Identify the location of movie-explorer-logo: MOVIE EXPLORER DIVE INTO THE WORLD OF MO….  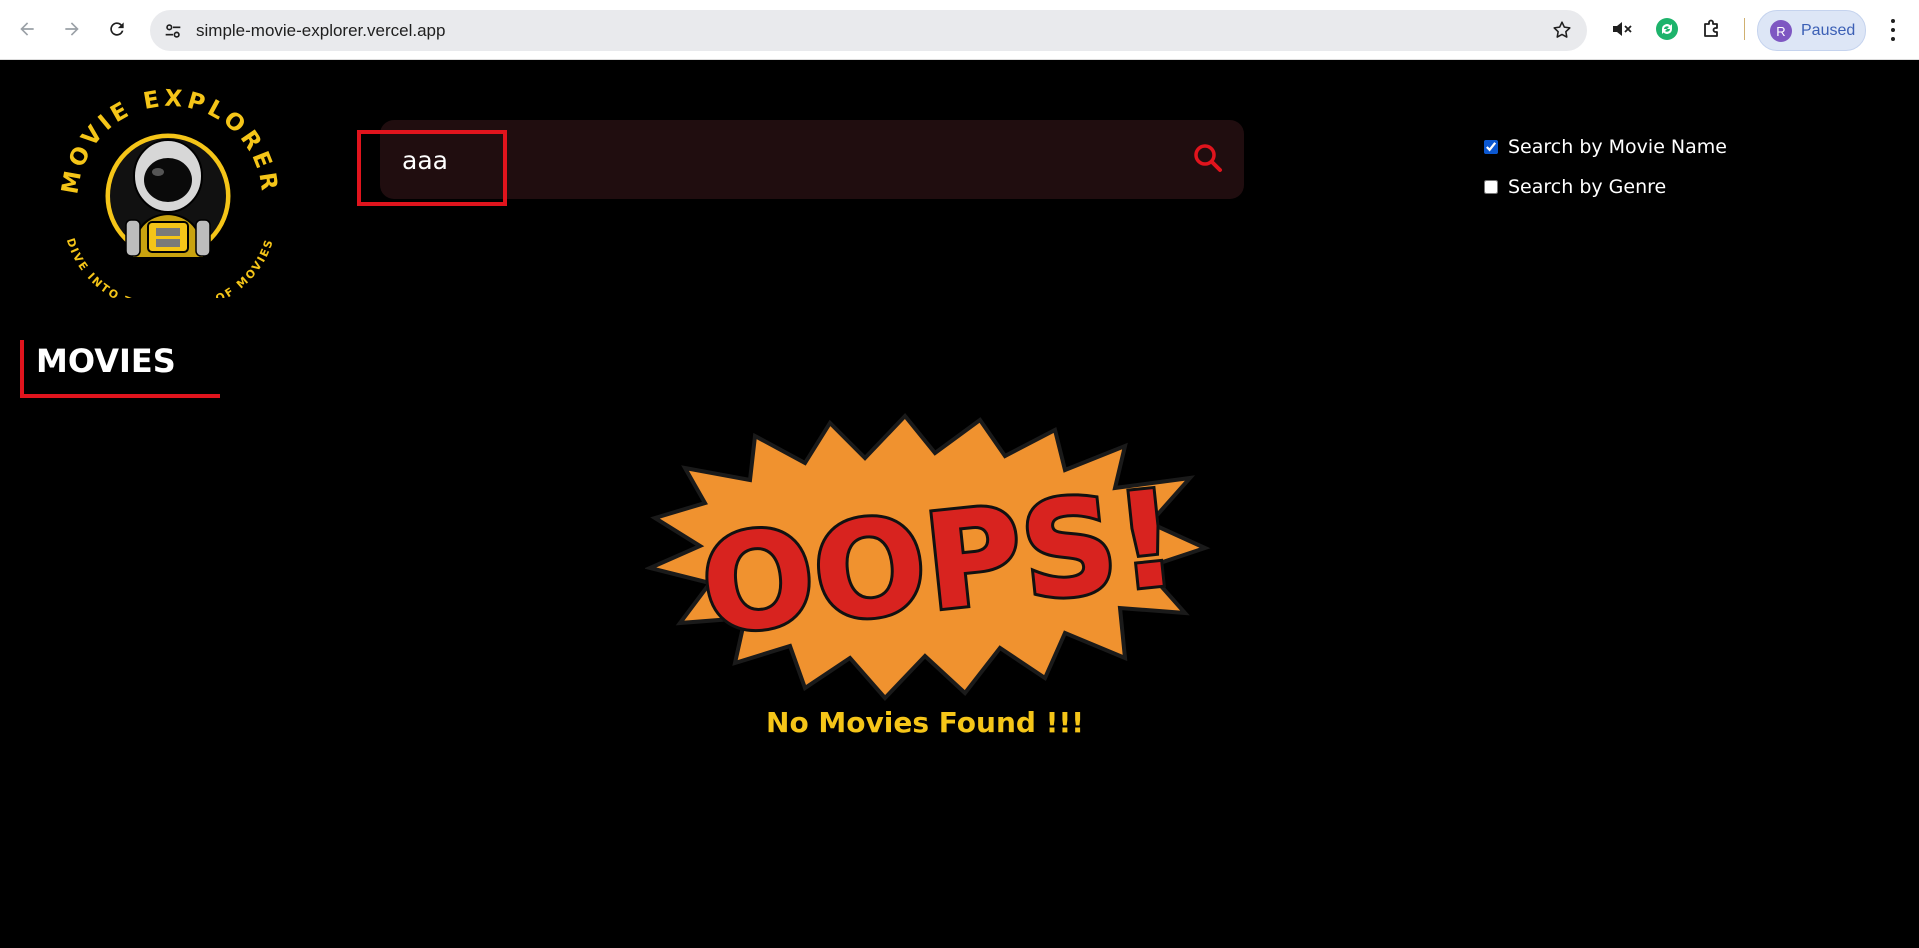
(170, 193).